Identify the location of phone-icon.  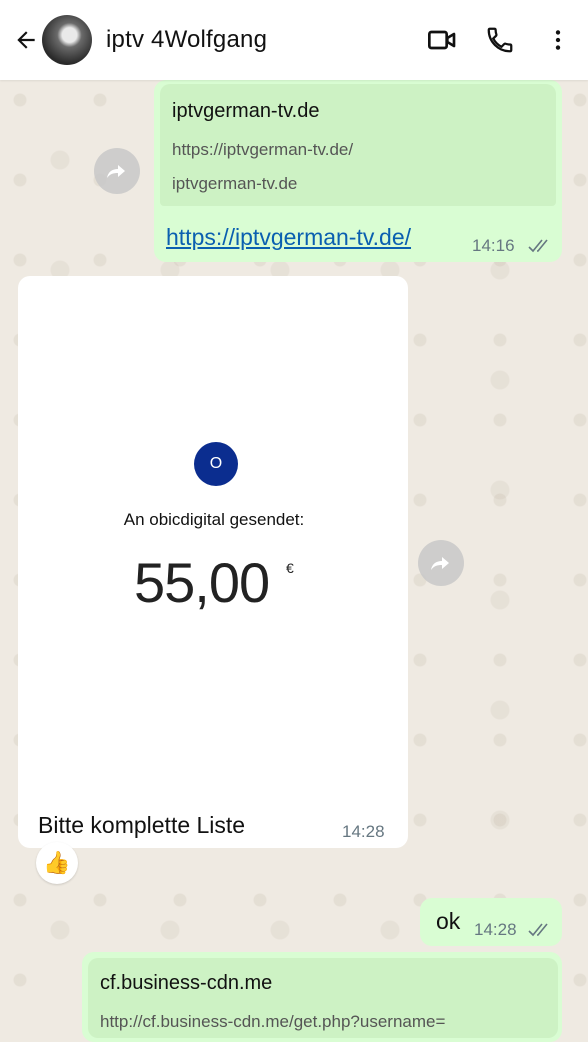
(500, 40).